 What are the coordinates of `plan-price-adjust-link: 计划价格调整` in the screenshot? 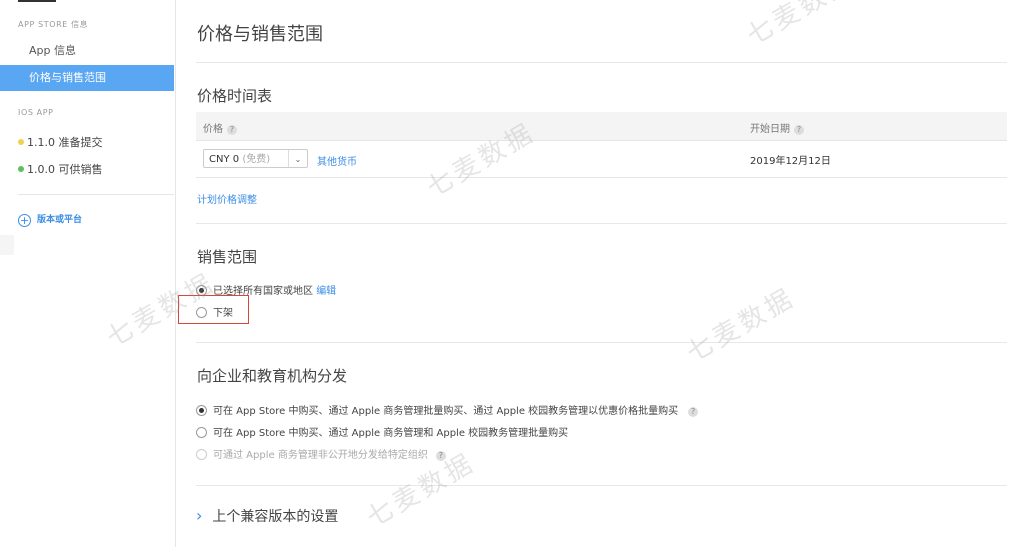 It's located at (227, 198).